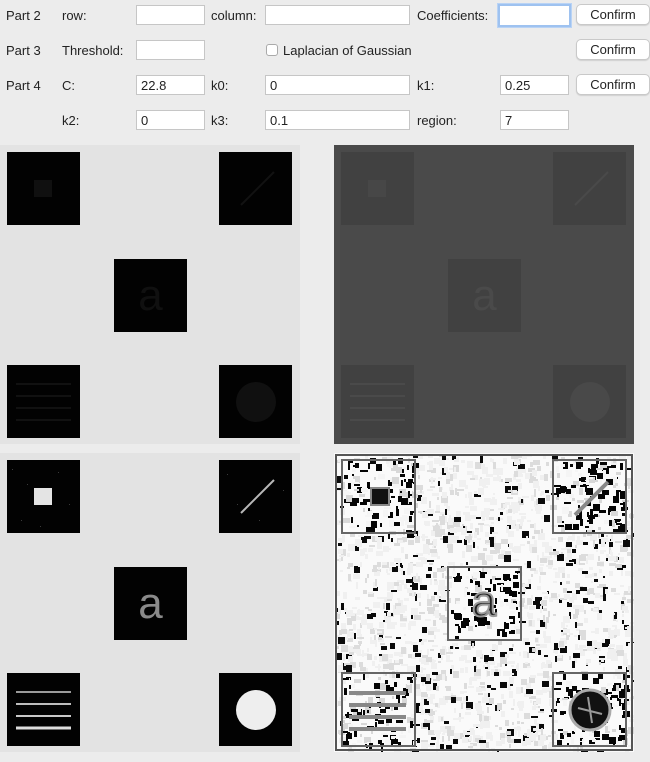  I want to click on k1-input, so click(534, 85).